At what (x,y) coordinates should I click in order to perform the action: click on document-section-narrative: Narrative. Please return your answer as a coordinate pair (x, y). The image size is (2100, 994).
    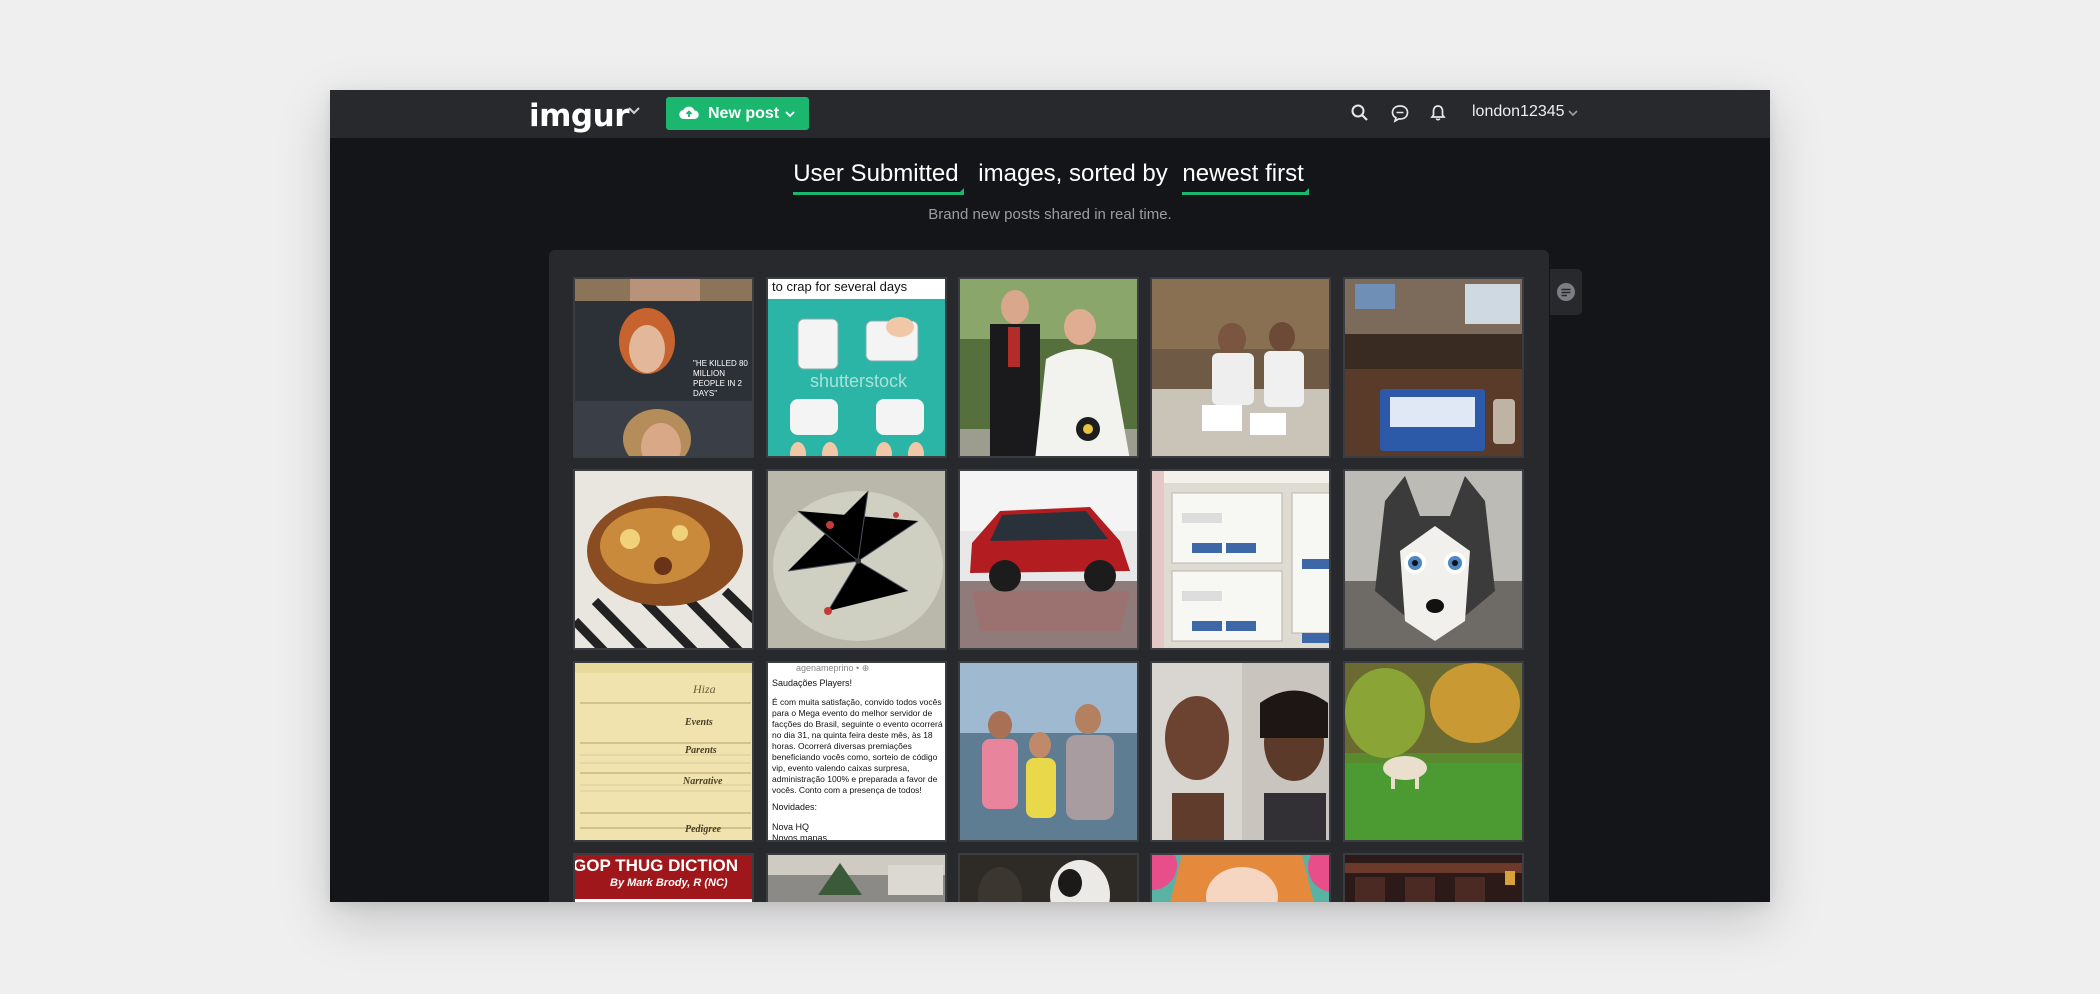
    Looking at the image, I should click on (703, 781).